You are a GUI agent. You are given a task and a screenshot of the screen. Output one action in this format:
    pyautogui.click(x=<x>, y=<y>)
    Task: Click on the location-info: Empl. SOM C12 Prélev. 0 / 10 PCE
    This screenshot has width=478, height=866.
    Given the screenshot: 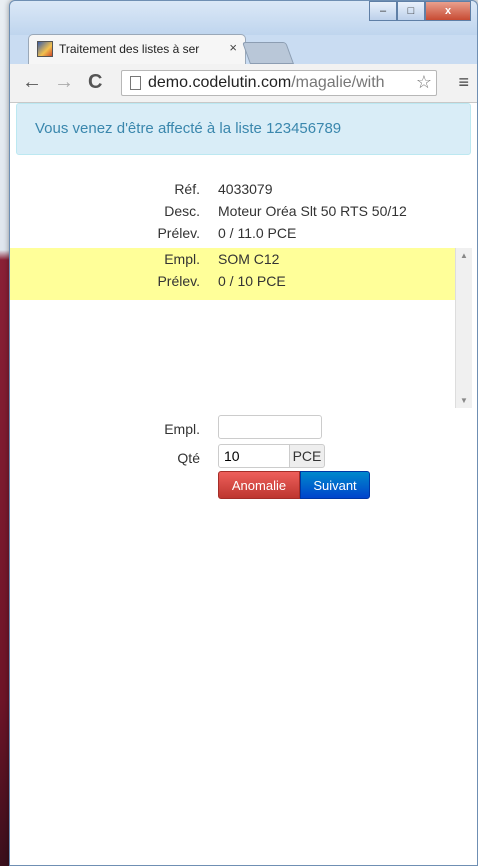 What is the action you would take?
    pyautogui.click(x=232, y=271)
    